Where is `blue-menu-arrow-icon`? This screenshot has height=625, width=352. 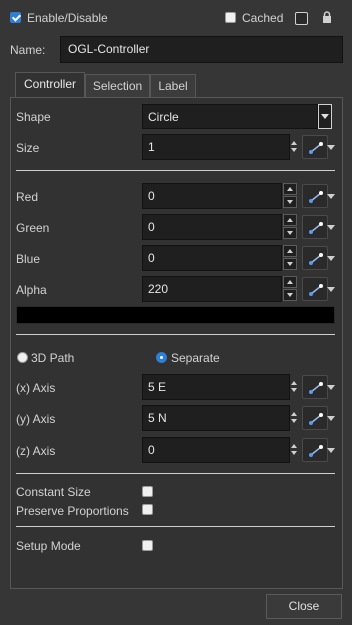
blue-menu-arrow-icon is located at coordinates (331, 258).